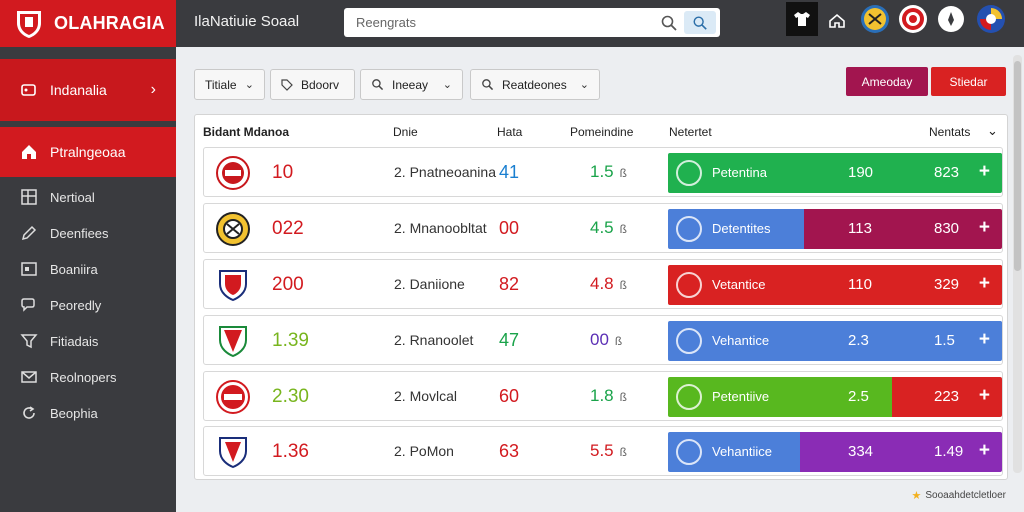  Describe the element at coordinates (913, 19) in the screenshot. I see `target-icon` at that location.